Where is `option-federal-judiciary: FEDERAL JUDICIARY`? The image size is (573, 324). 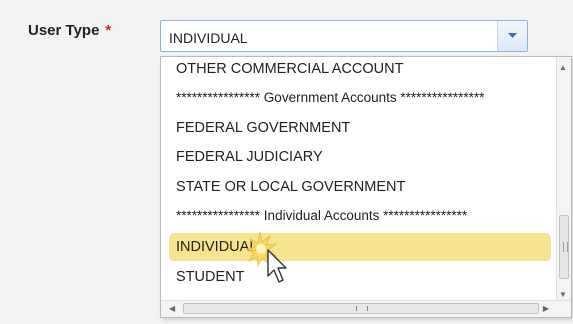
option-federal-judiciary: FEDERAL JUDICIARY is located at coordinates (360, 157).